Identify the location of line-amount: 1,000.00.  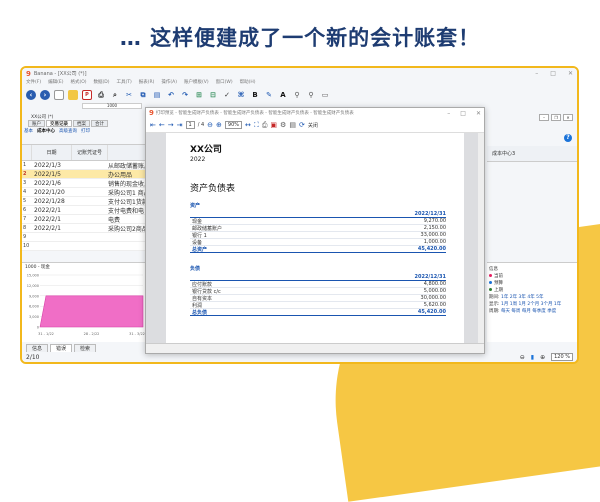
(434, 242).